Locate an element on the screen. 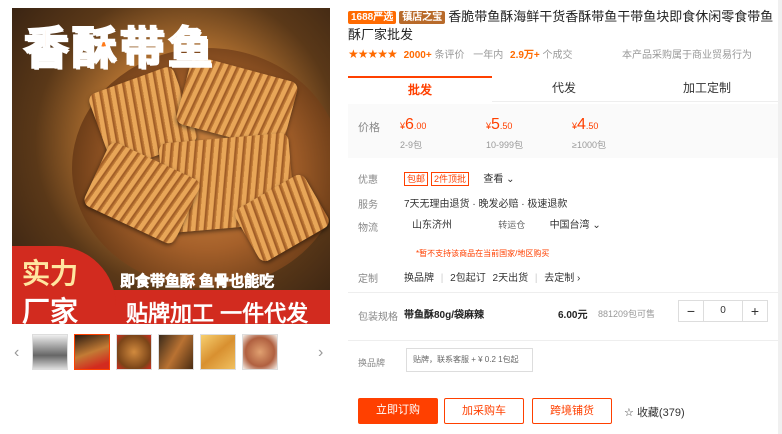 The image size is (782, 434). tab-custom-processing: 加工定制 is located at coordinates (707, 89).